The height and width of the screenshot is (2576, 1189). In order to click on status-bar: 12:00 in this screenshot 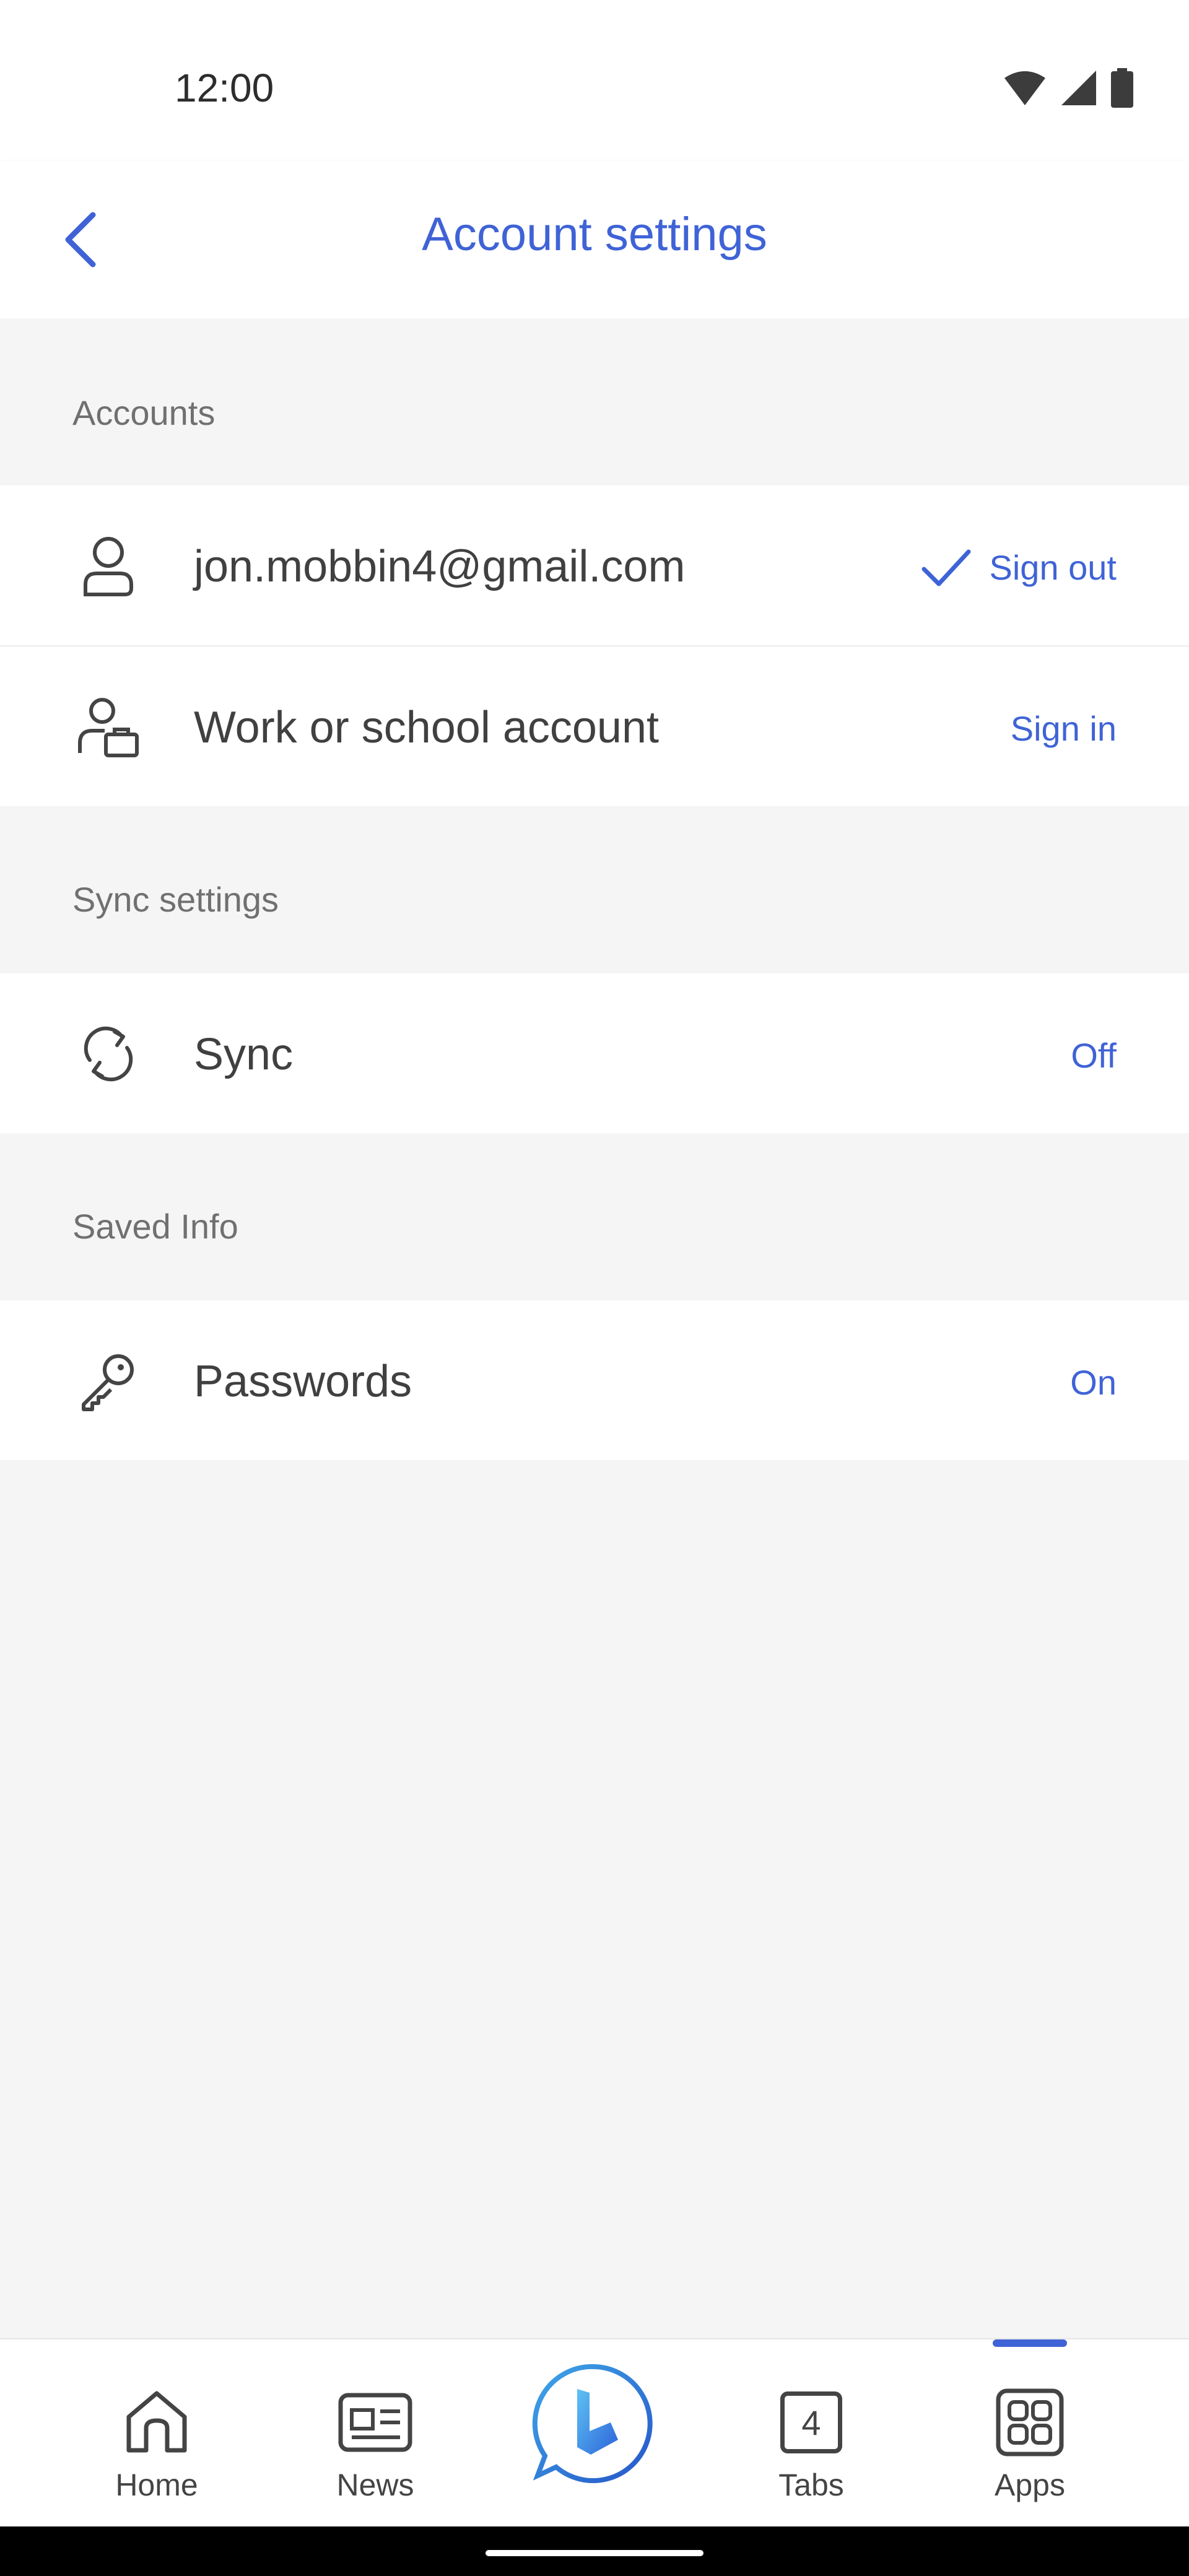, I will do `click(594, 80)`.